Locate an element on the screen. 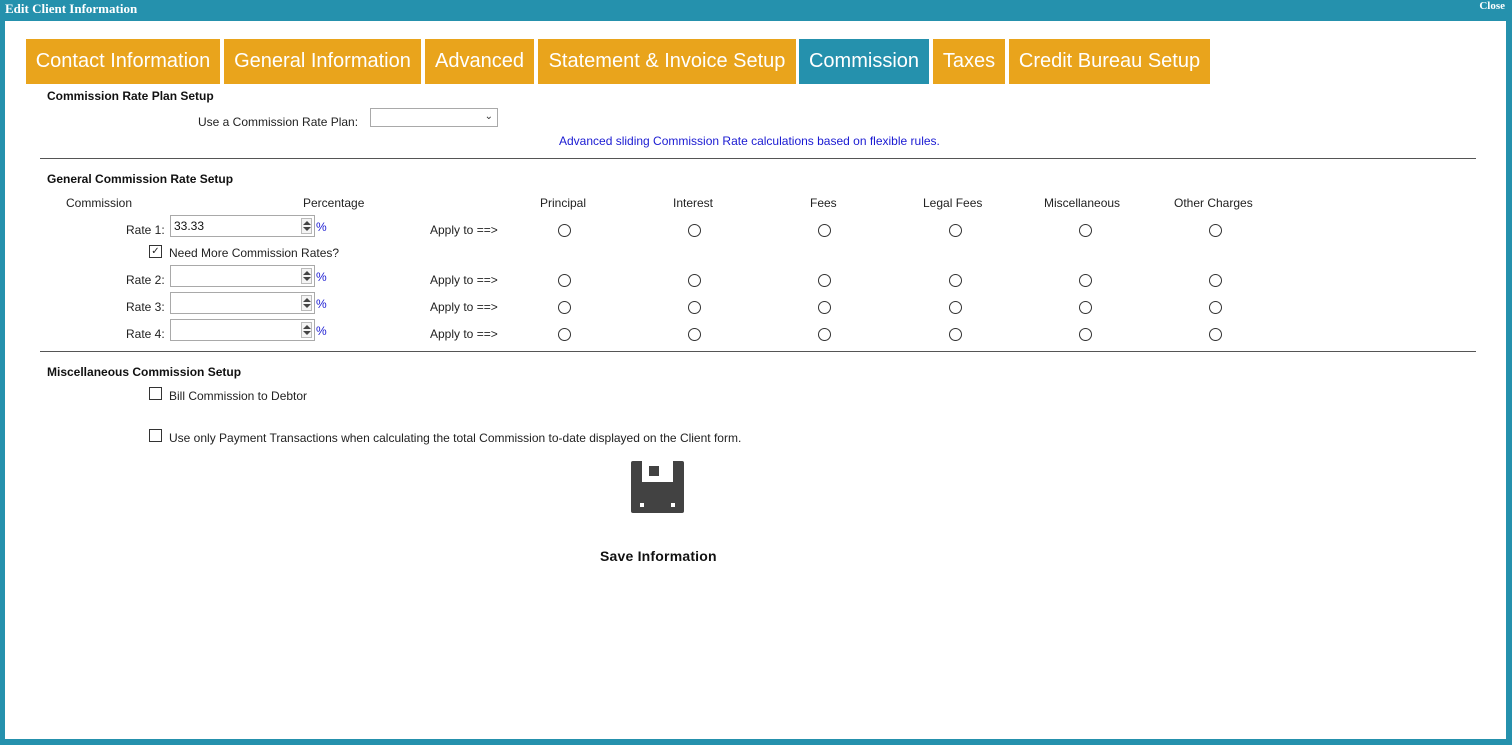 The width and height of the screenshot is (1512, 745). tab-general-information: General Information is located at coordinates (322, 61).